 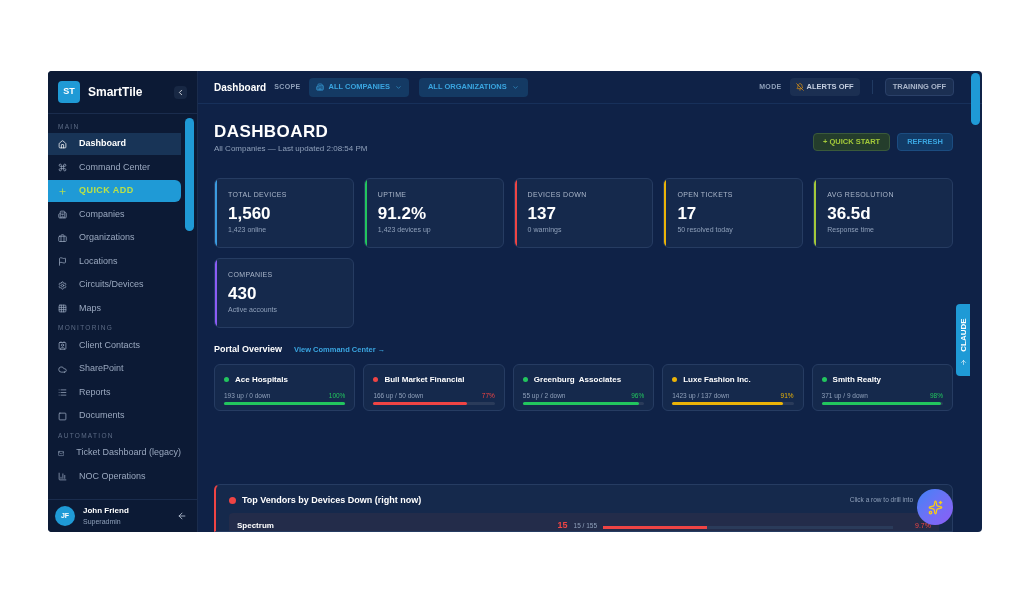 What do you see at coordinates (935, 507) in the screenshot?
I see `sparkles-icon` at bounding box center [935, 507].